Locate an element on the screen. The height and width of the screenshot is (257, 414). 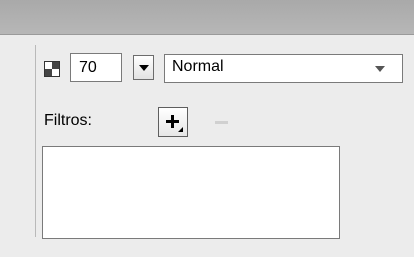
dropdown-arrow-icon is located at coordinates (144, 68).